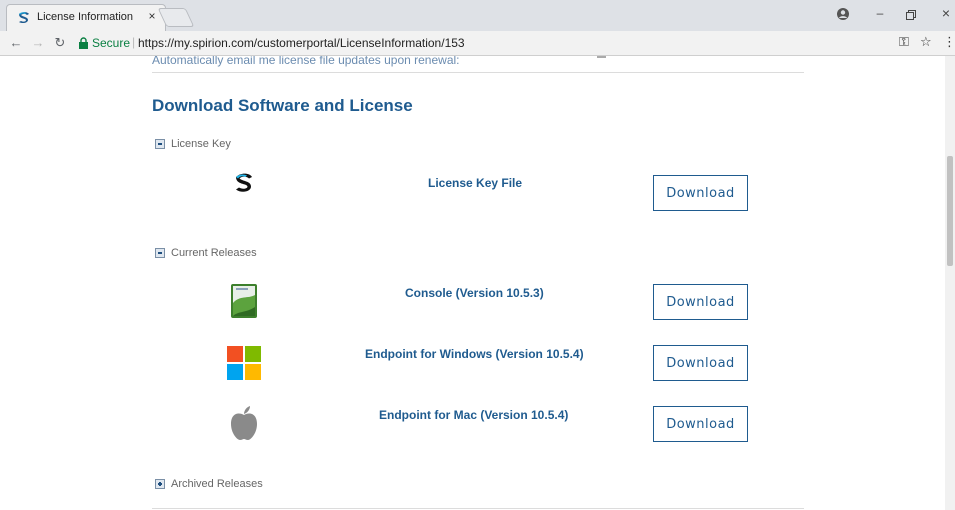 The image size is (955, 510). What do you see at coordinates (244, 363) in the screenshot?
I see `windows-logo-icon` at bounding box center [244, 363].